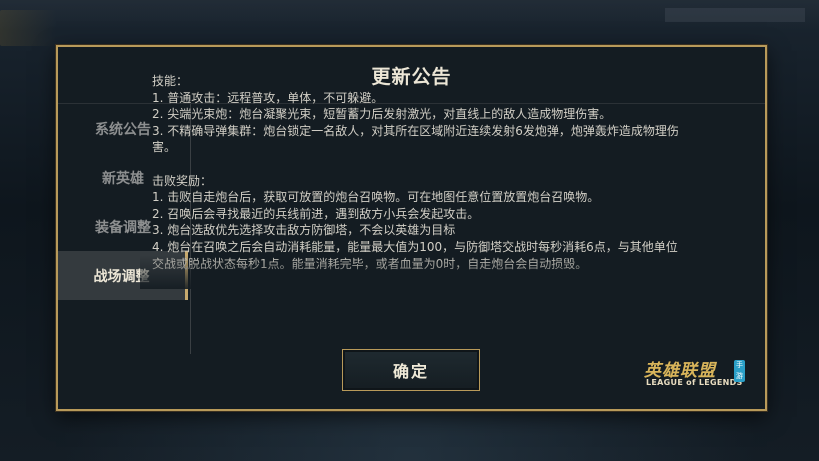 The width and height of the screenshot is (819, 461). Describe the element at coordinates (316, 213) in the screenshot. I see `reward-item: 2. 召唤后会寻找最近的兵线前进，遇到敌方小兵会发起攻击。` at that location.